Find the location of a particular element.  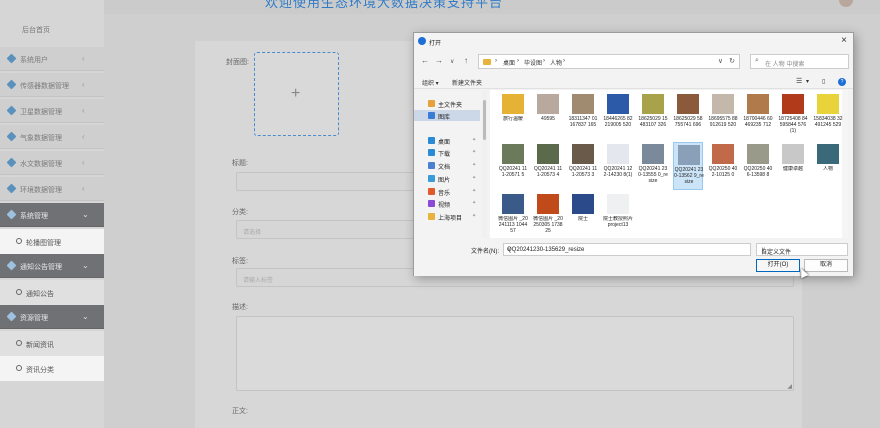

recent-dropdown-icon: ∨ is located at coordinates (452, 61).